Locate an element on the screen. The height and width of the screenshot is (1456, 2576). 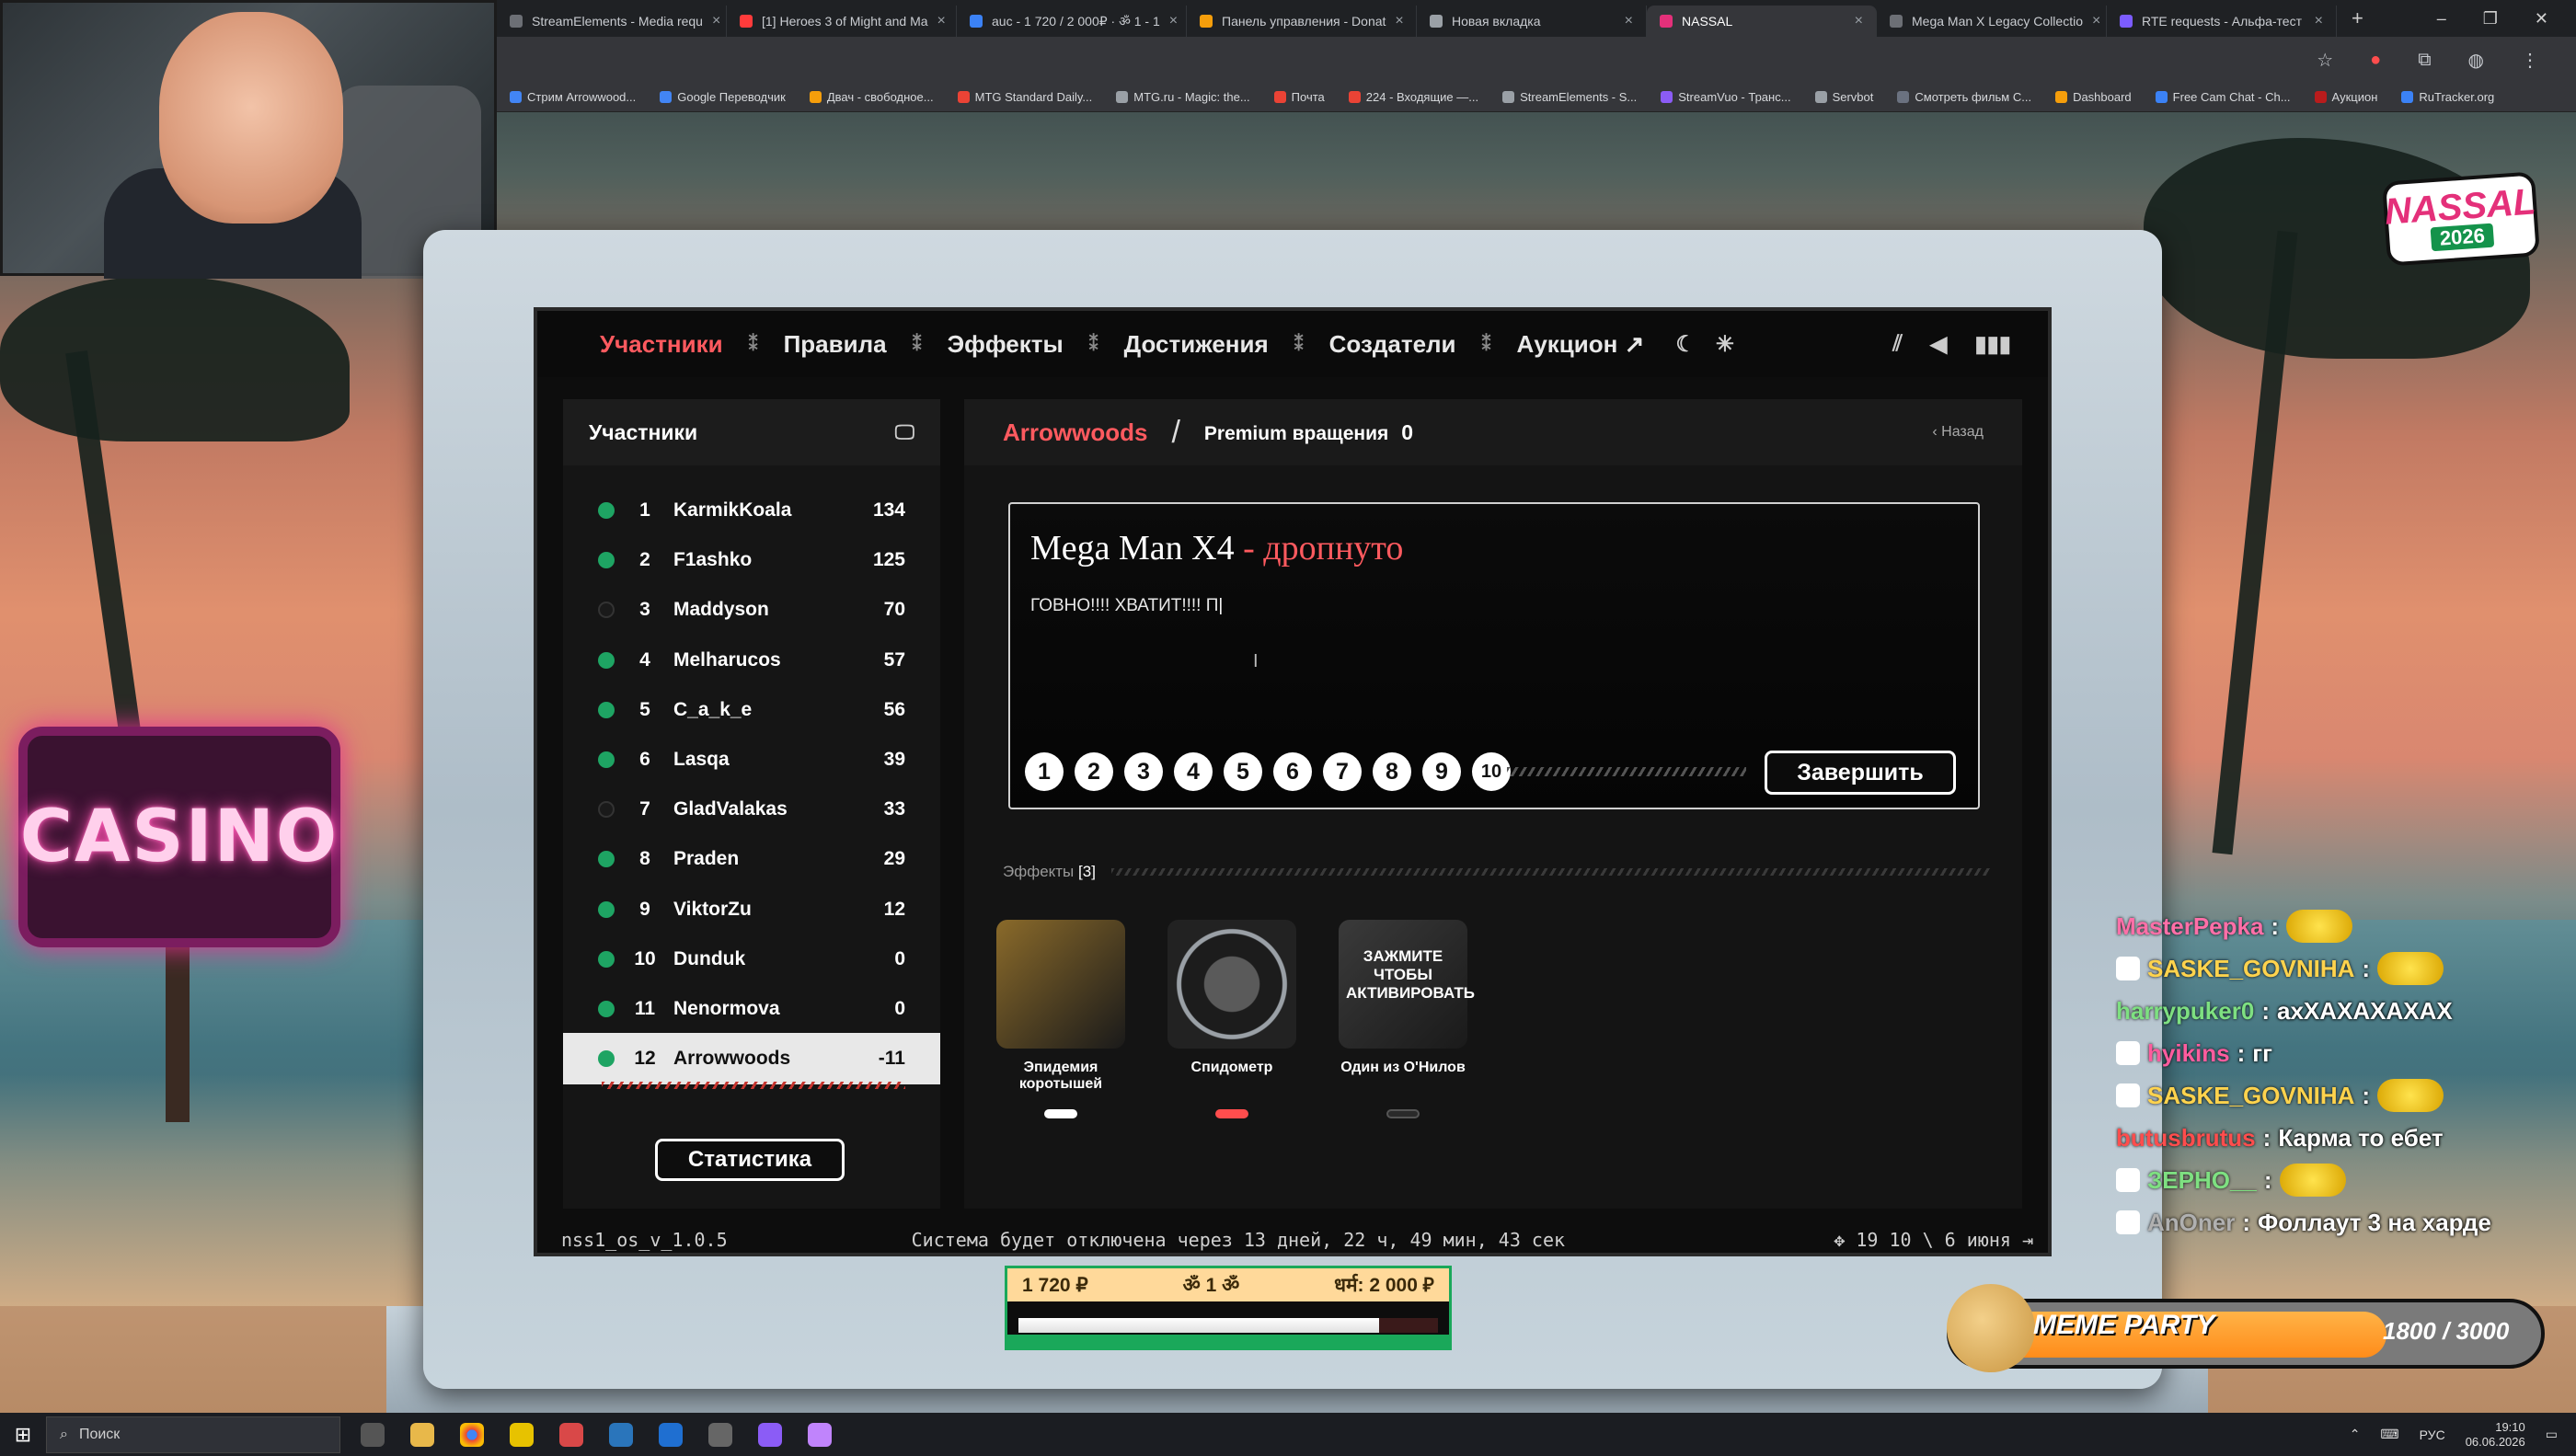
taskbar-search: ⌕ Поиск is located at coordinates (193, 1434).